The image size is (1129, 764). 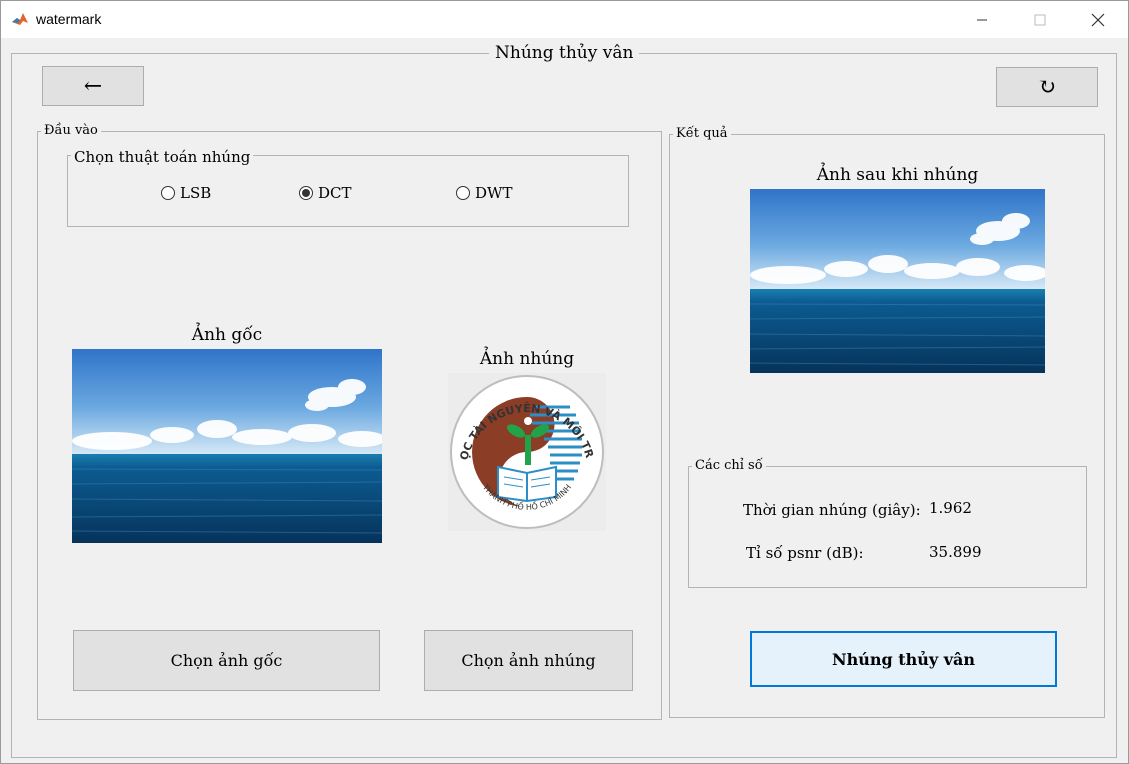 I want to click on radio-dwt-label: DWT, so click(x=494, y=193).